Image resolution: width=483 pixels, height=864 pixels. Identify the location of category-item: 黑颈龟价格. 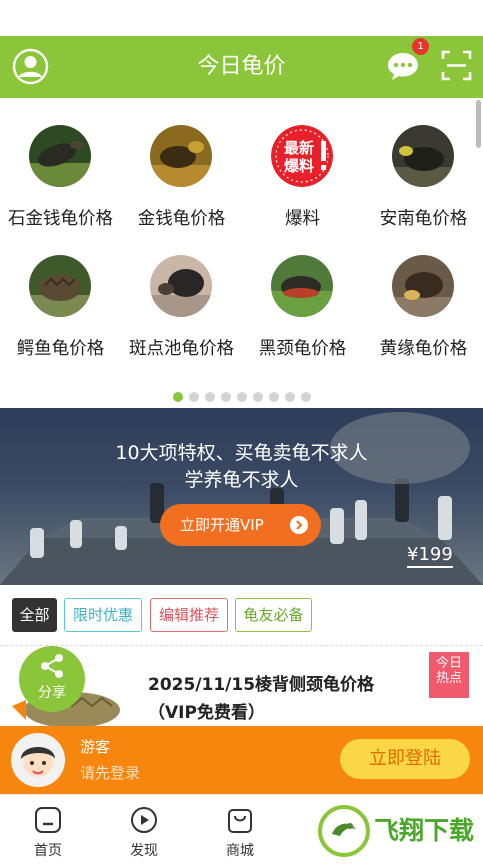
(302, 293).